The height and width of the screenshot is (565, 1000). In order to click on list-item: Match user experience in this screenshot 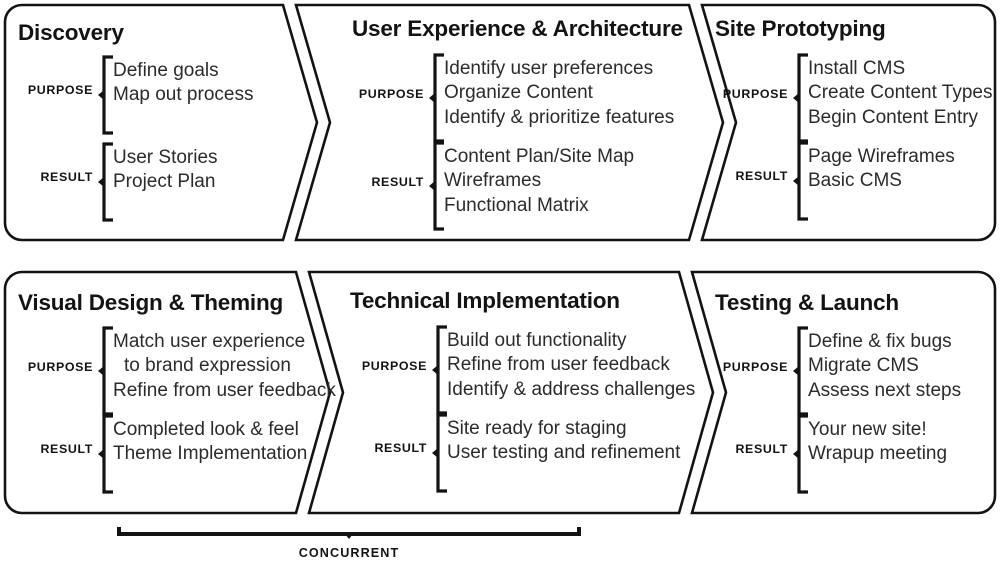, I will do `click(209, 341)`.